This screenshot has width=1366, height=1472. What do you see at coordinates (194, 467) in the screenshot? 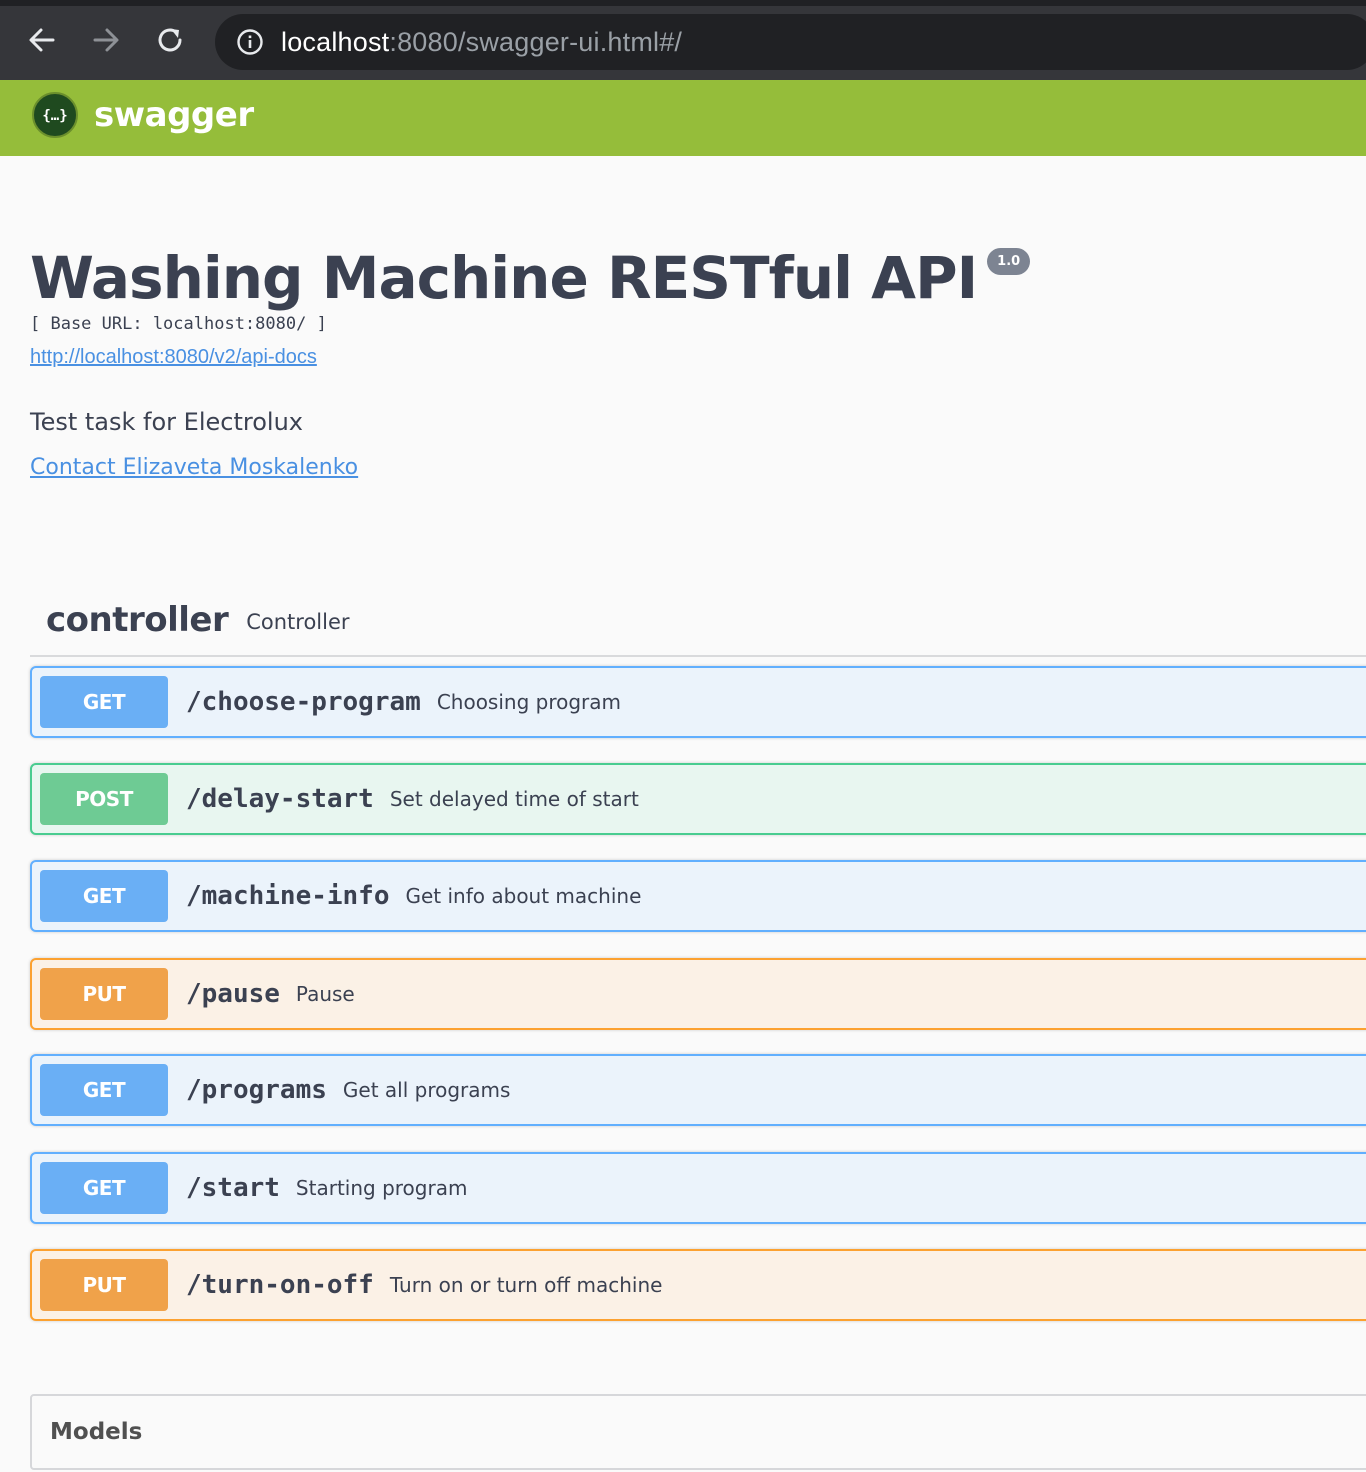
I see `contact-link: Contact Elizaveta Moskalenko` at bounding box center [194, 467].